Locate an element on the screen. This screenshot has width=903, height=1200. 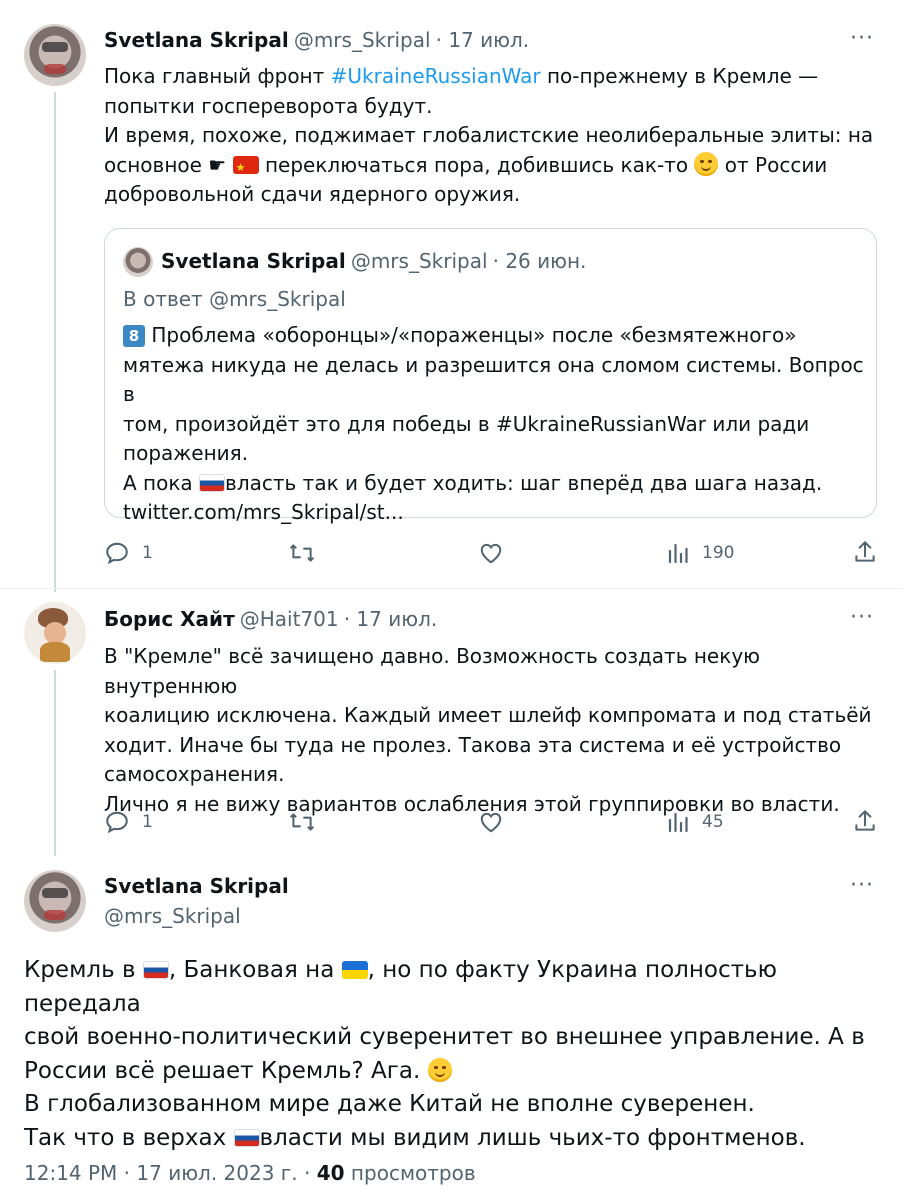
smirking-face-icon is located at coordinates (439, 1069).